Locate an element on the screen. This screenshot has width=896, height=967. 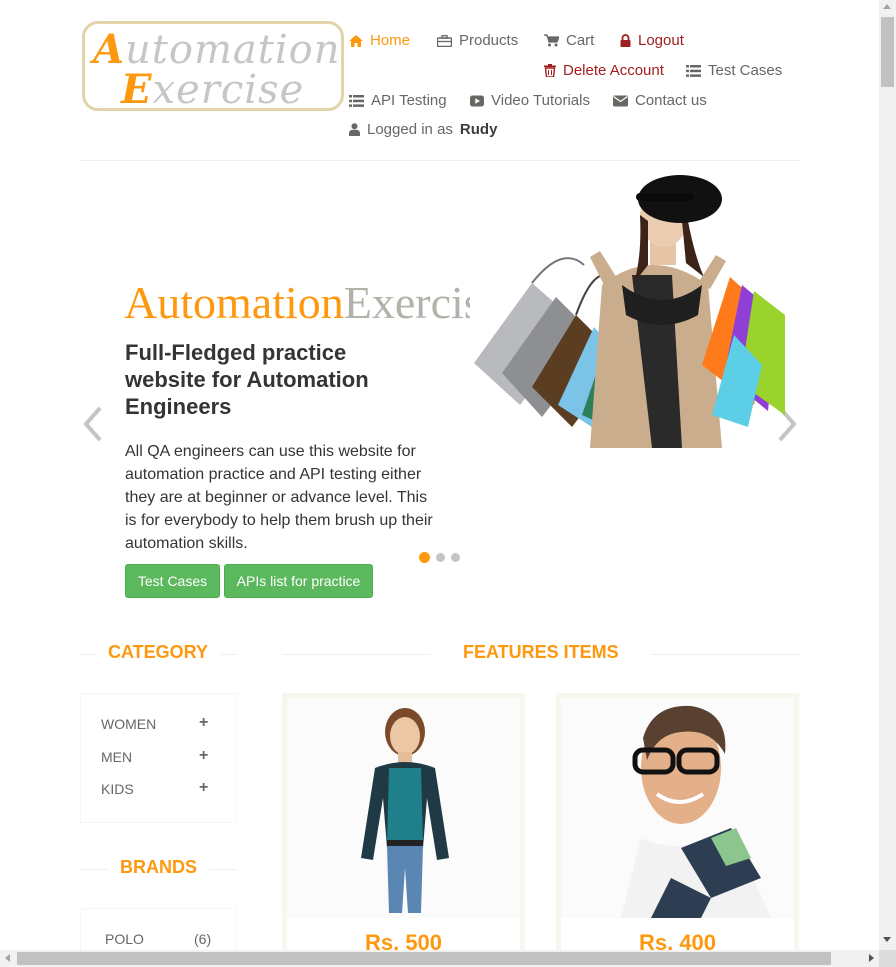
product-card: Rs. 500 is located at coordinates (403, 830).